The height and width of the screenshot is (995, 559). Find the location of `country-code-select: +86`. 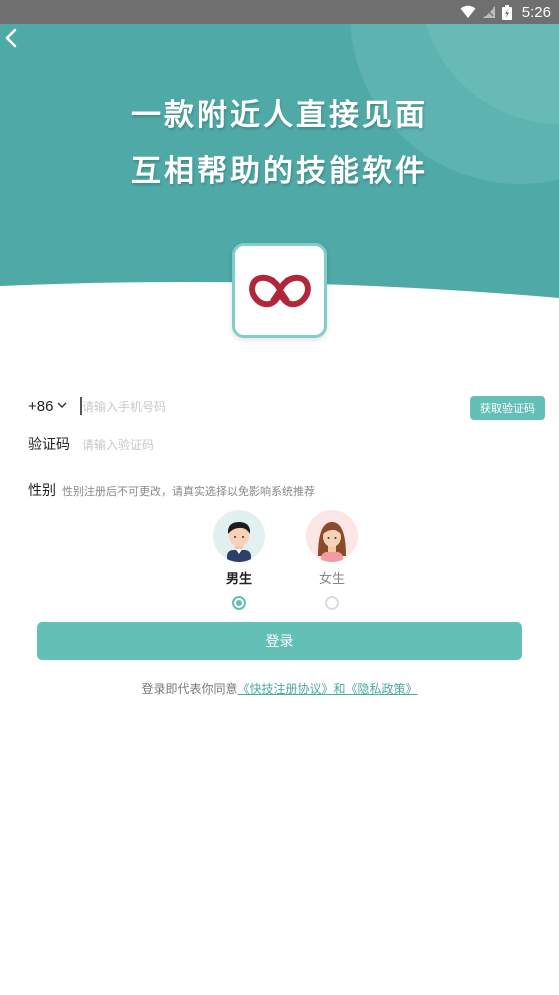

country-code-select: +86 is located at coordinates (40, 406).